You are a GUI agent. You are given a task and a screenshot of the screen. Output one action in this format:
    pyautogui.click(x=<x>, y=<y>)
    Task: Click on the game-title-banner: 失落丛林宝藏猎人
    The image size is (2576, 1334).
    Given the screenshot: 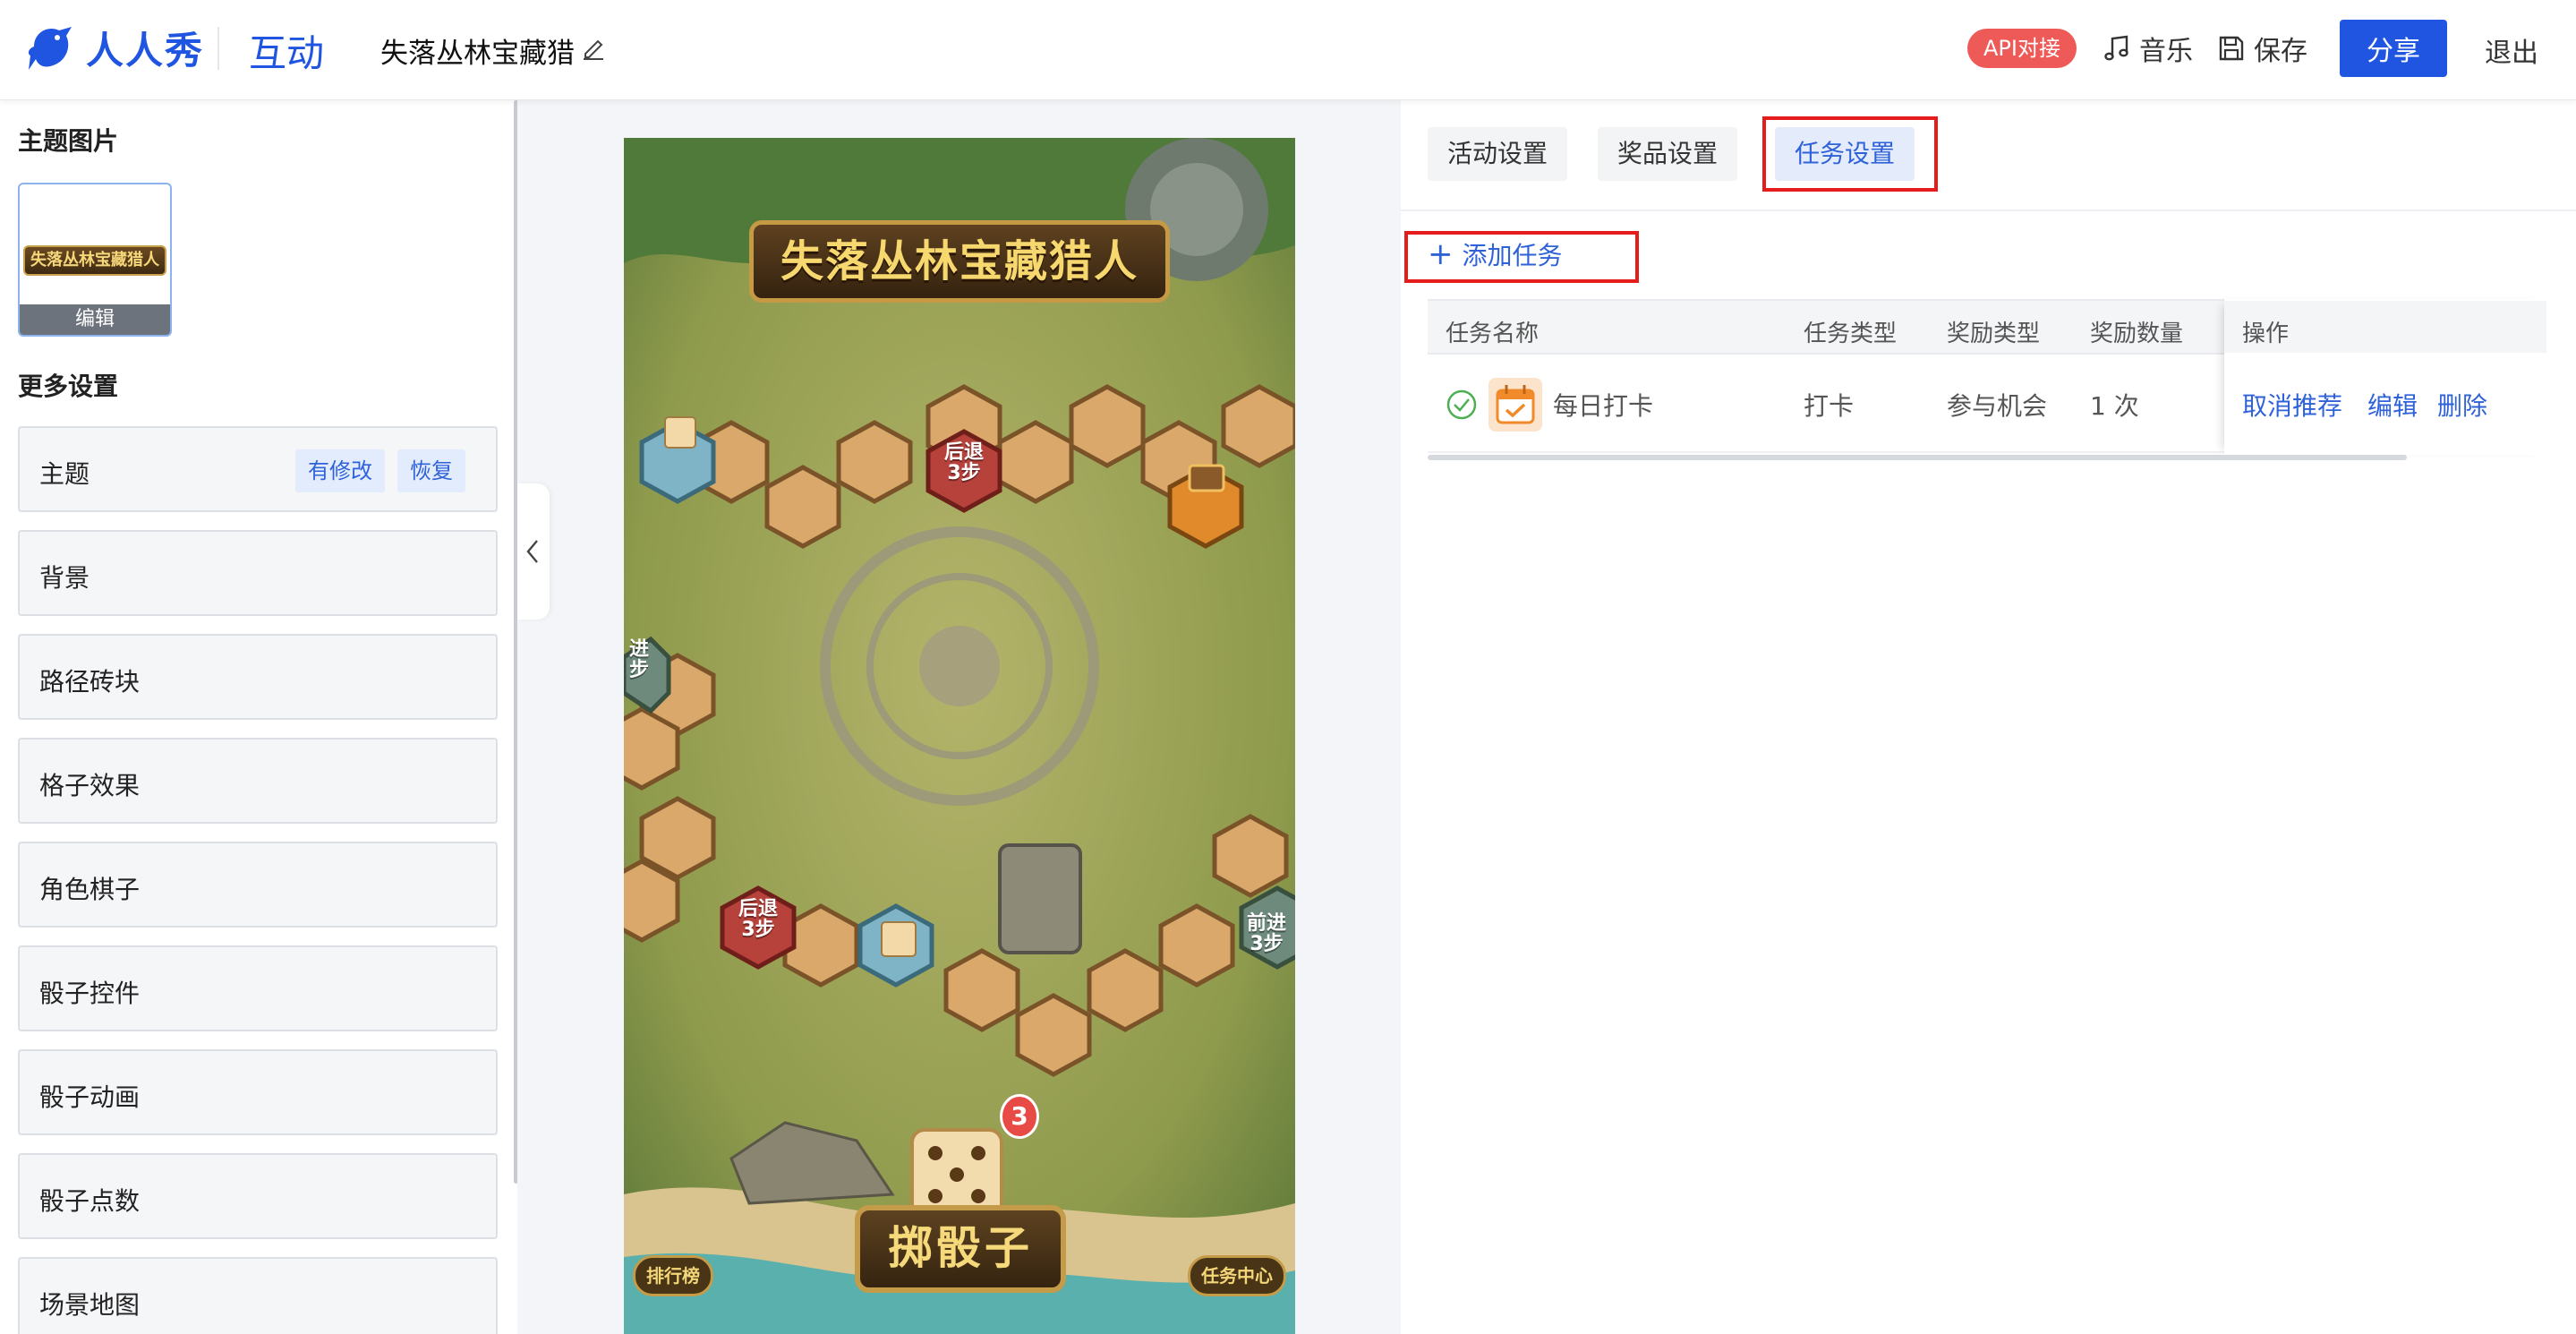 What is the action you would take?
    pyautogui.click(x=959, y=261)
    